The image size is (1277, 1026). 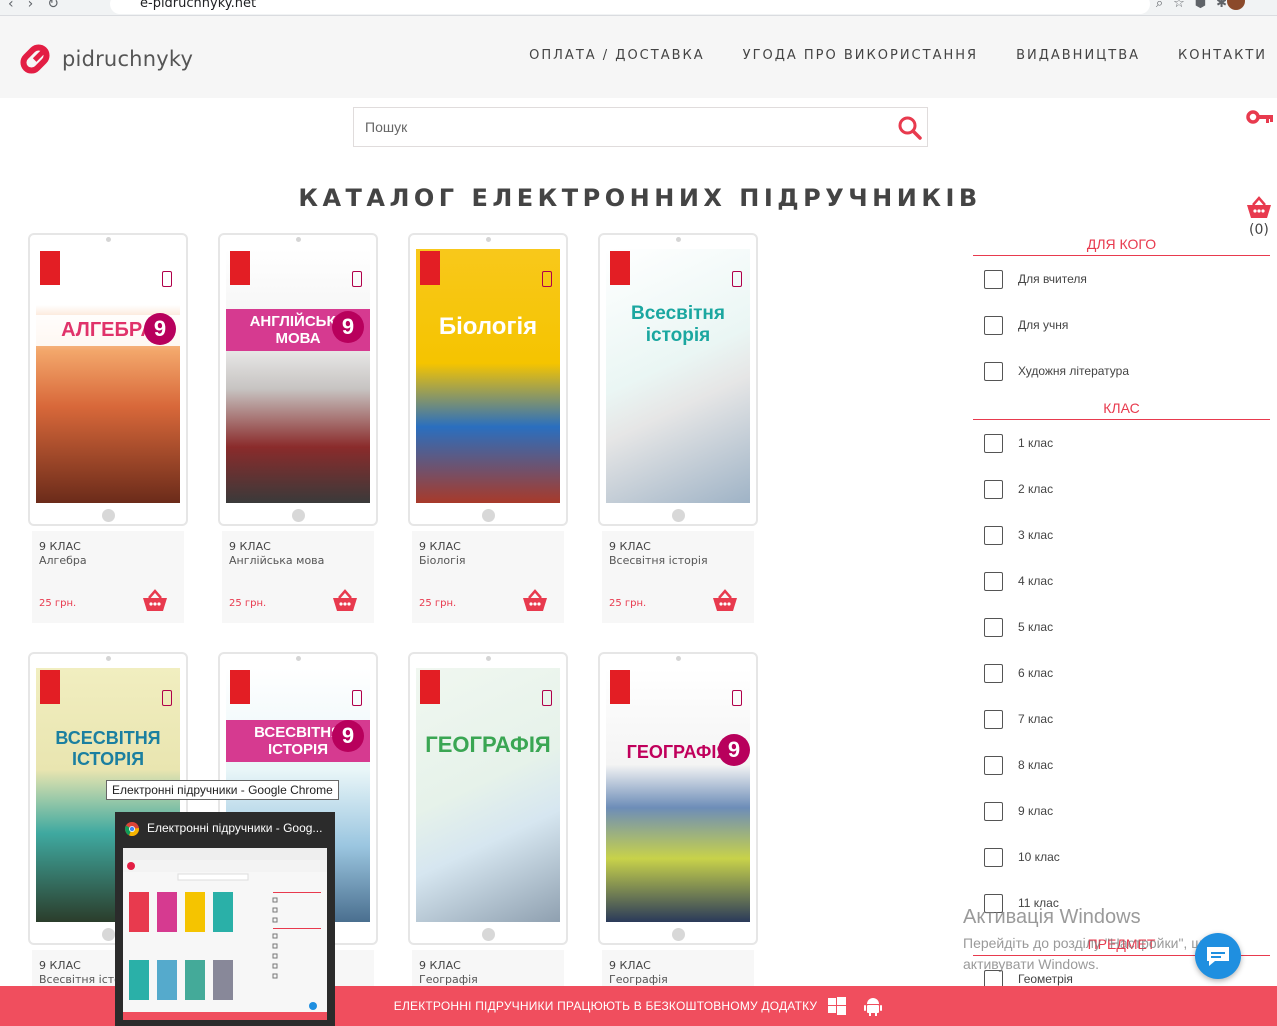 What do you see at coordinates (298, 577) in the screenshot?
I see `product-info: 9 КЛАС Англійська мова 25 грн.` at bounding box center [298, 577].